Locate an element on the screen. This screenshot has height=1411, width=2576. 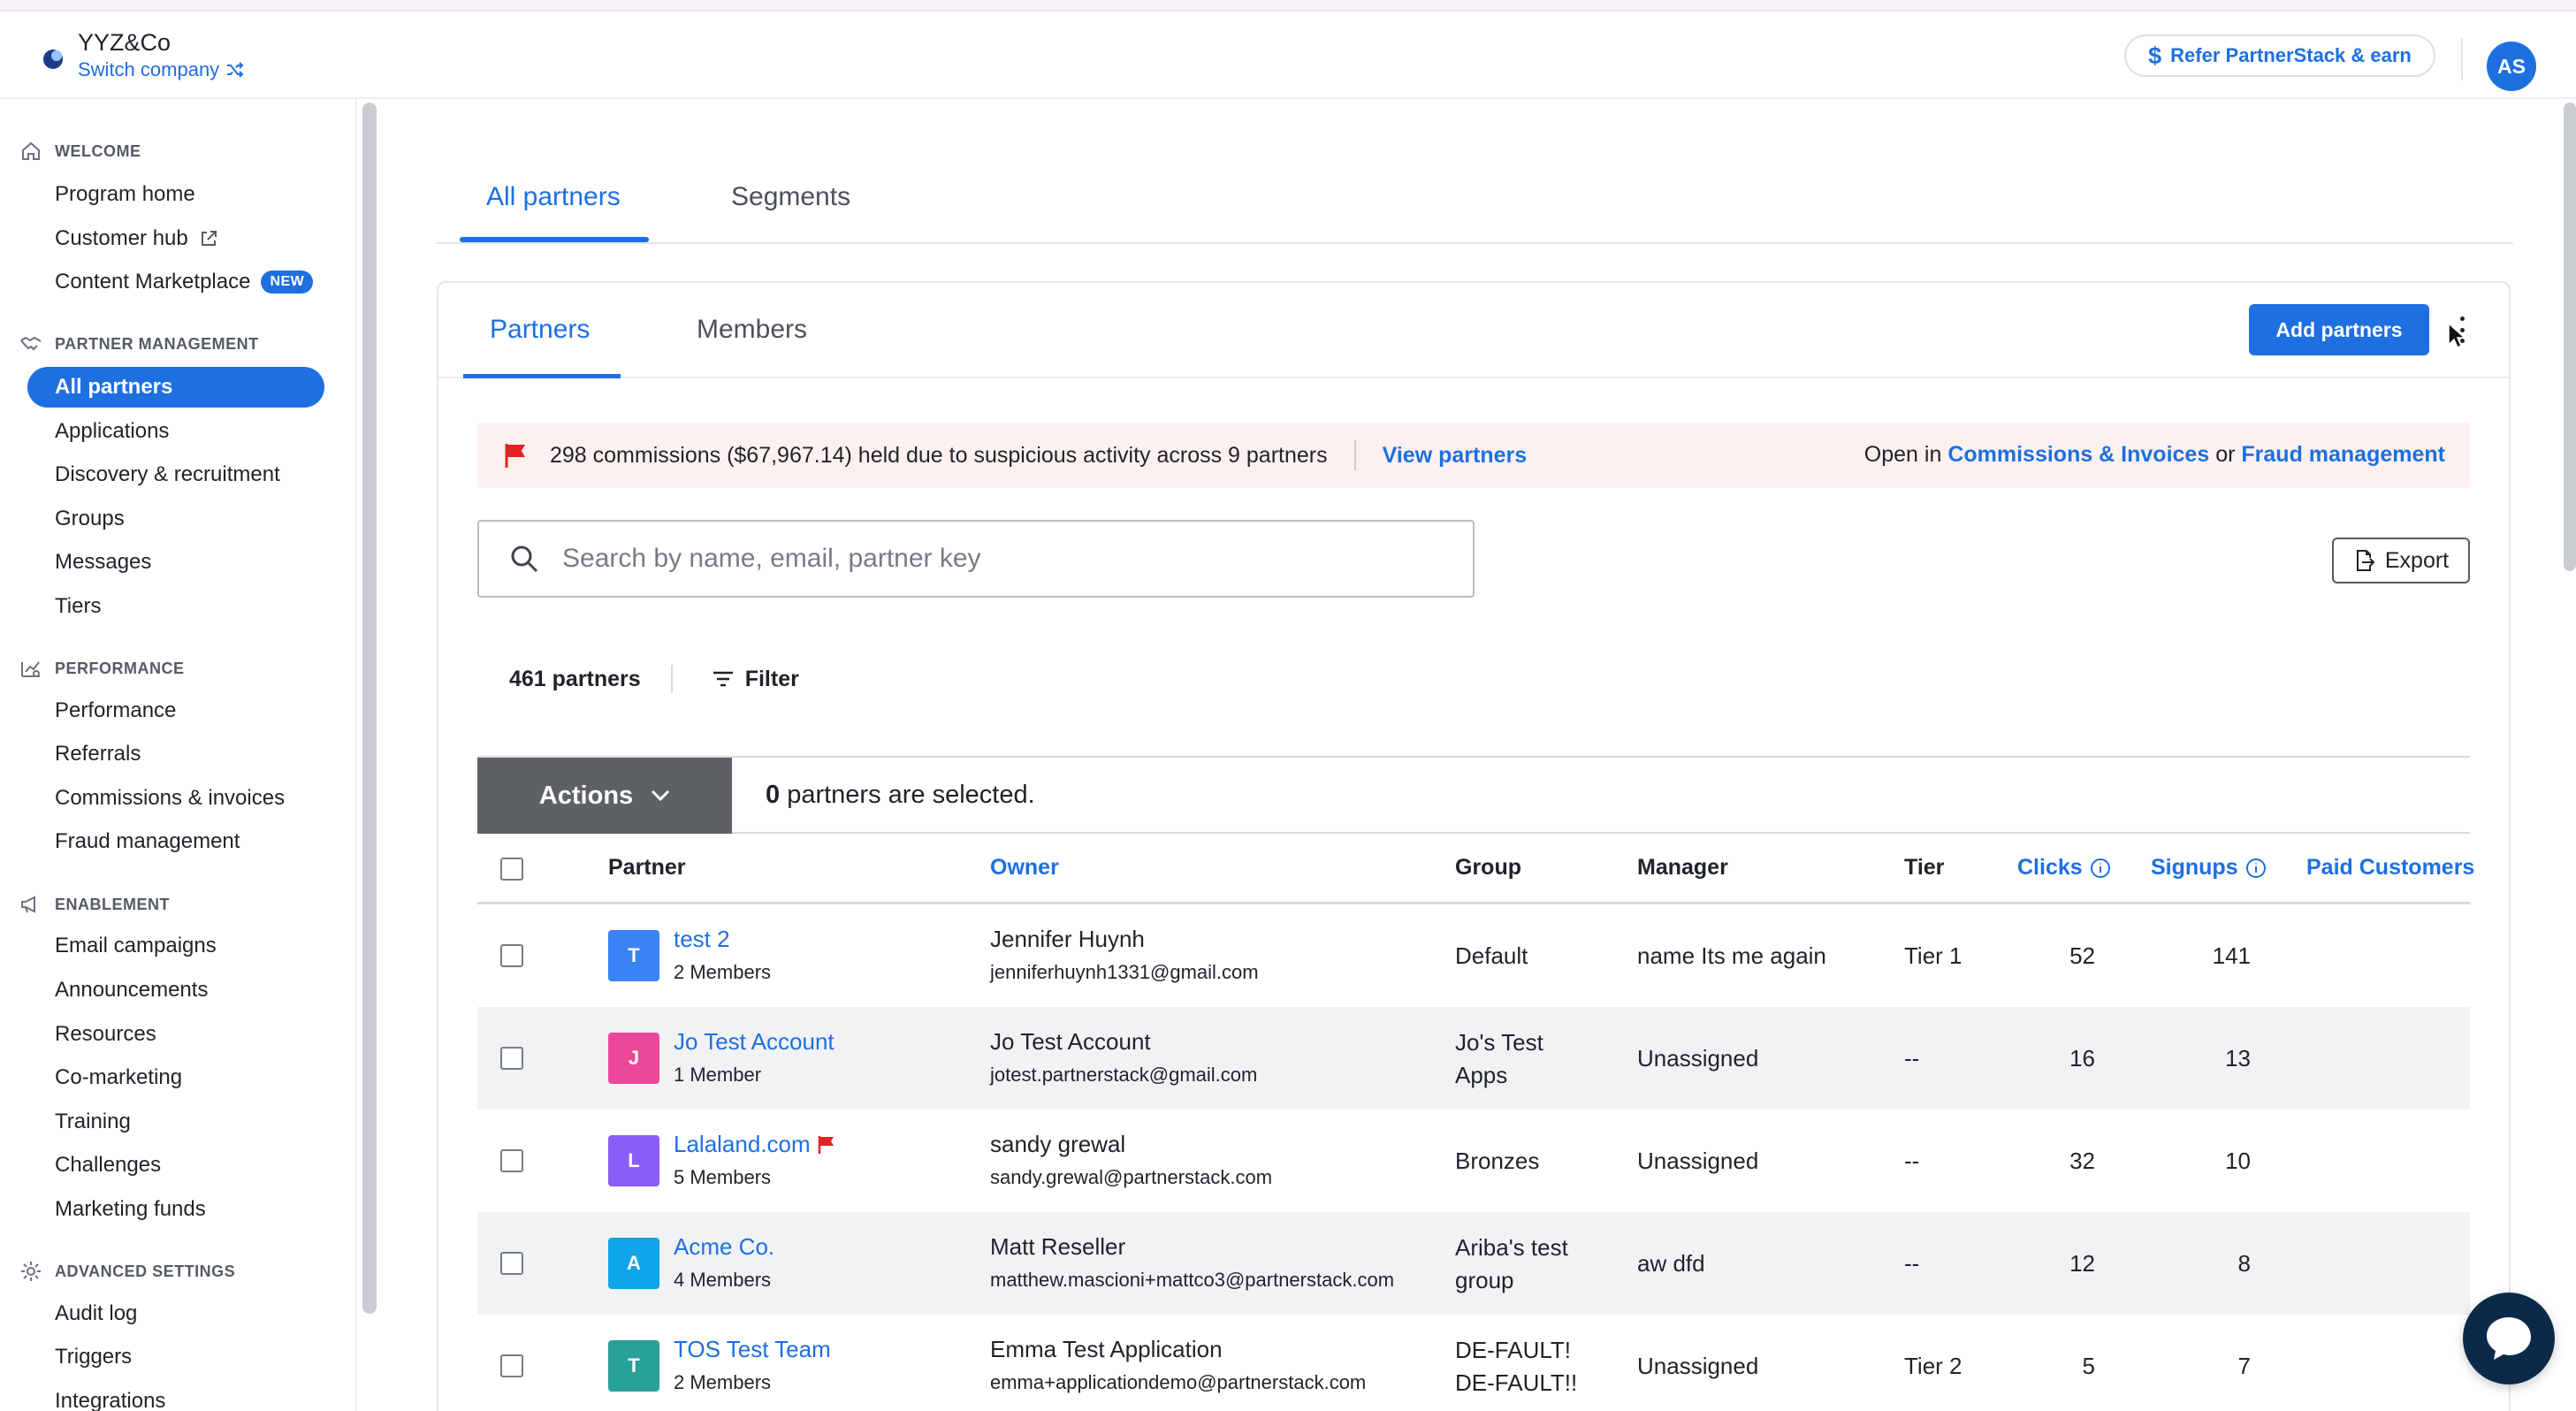
sidebar-item-content-marketplace: Content Marketplace NEW is located at coordinates (184, 282).